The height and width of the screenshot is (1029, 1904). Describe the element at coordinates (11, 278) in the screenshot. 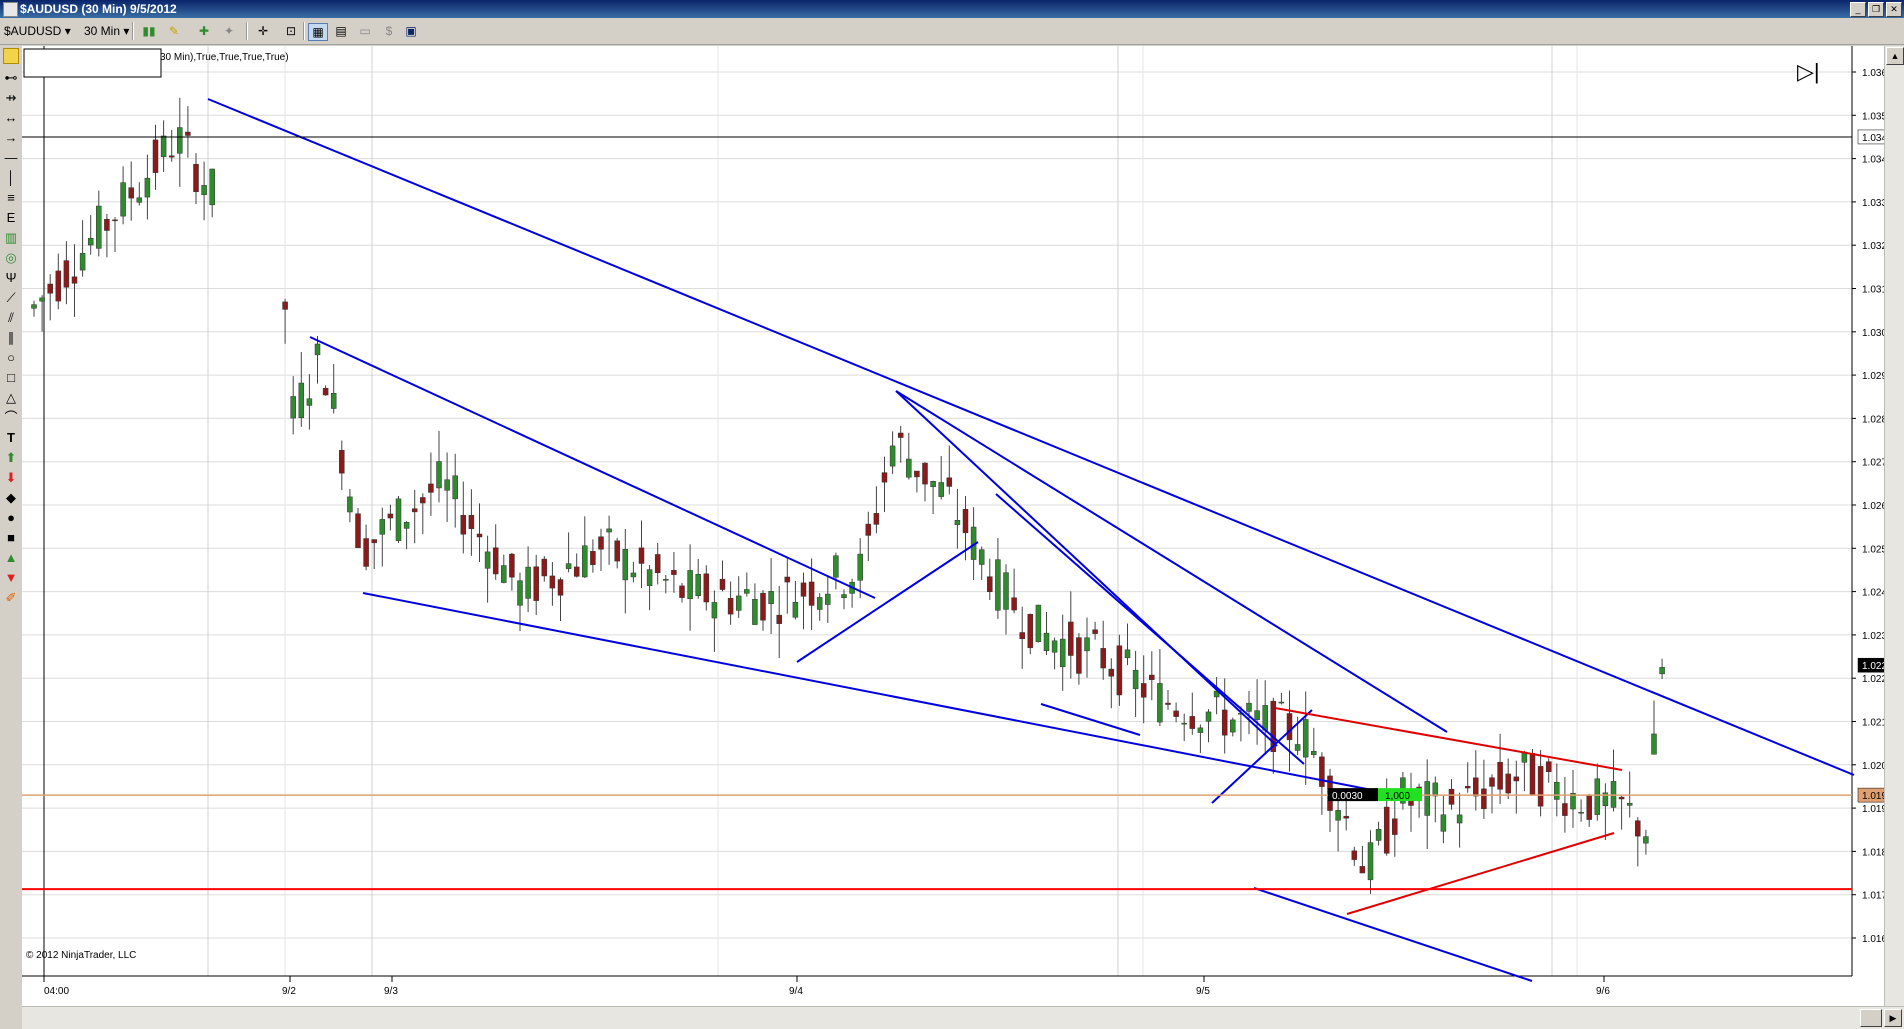

I see `andrews-pitchfork-icon: Ψ` at that location.